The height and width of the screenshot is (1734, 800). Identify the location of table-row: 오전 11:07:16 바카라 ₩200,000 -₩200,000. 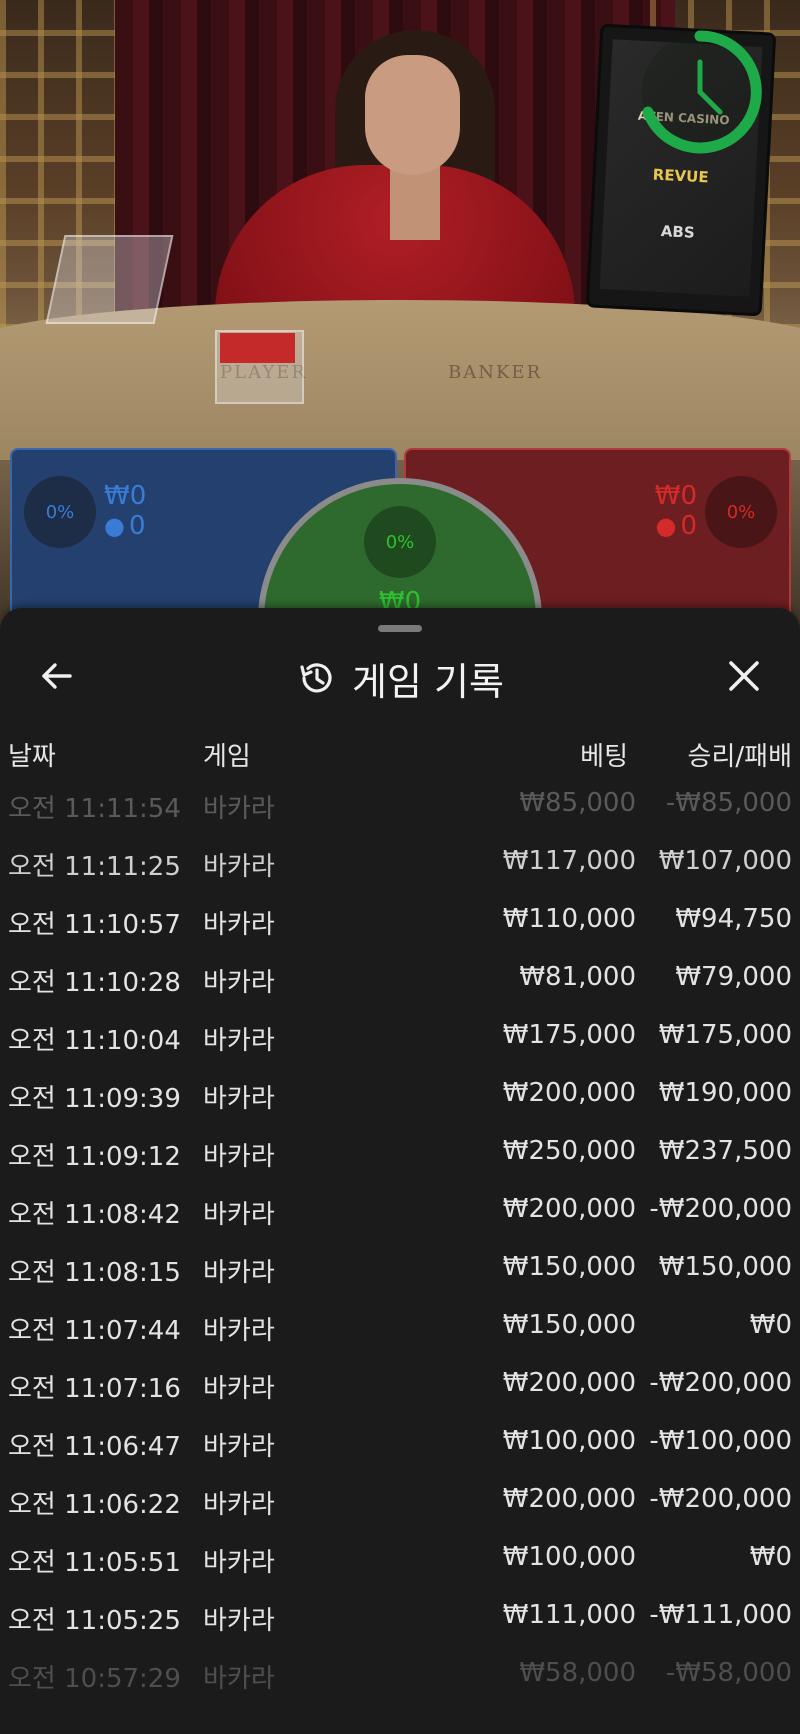
(400, 1383).